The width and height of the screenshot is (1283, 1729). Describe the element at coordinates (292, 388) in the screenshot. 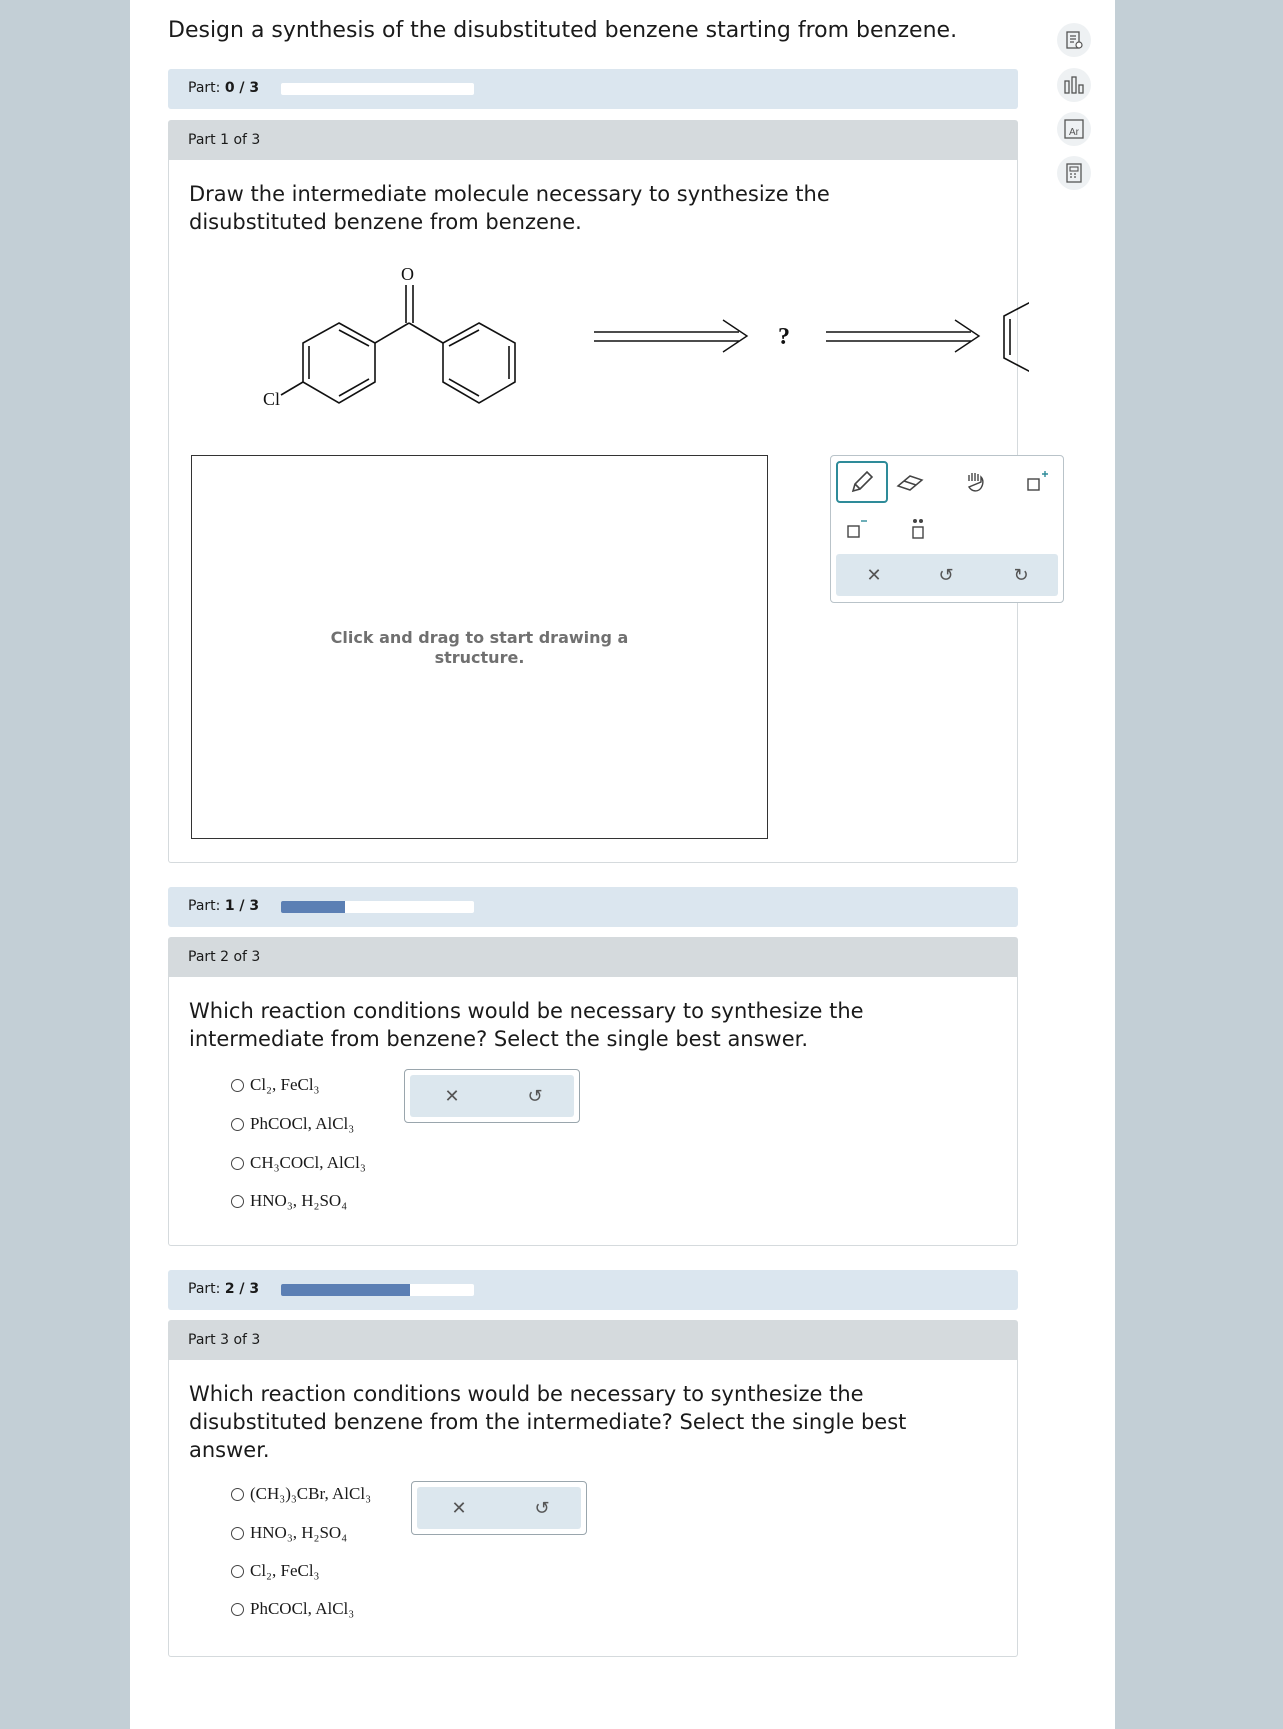

I see `chlorine-bond` at that location.